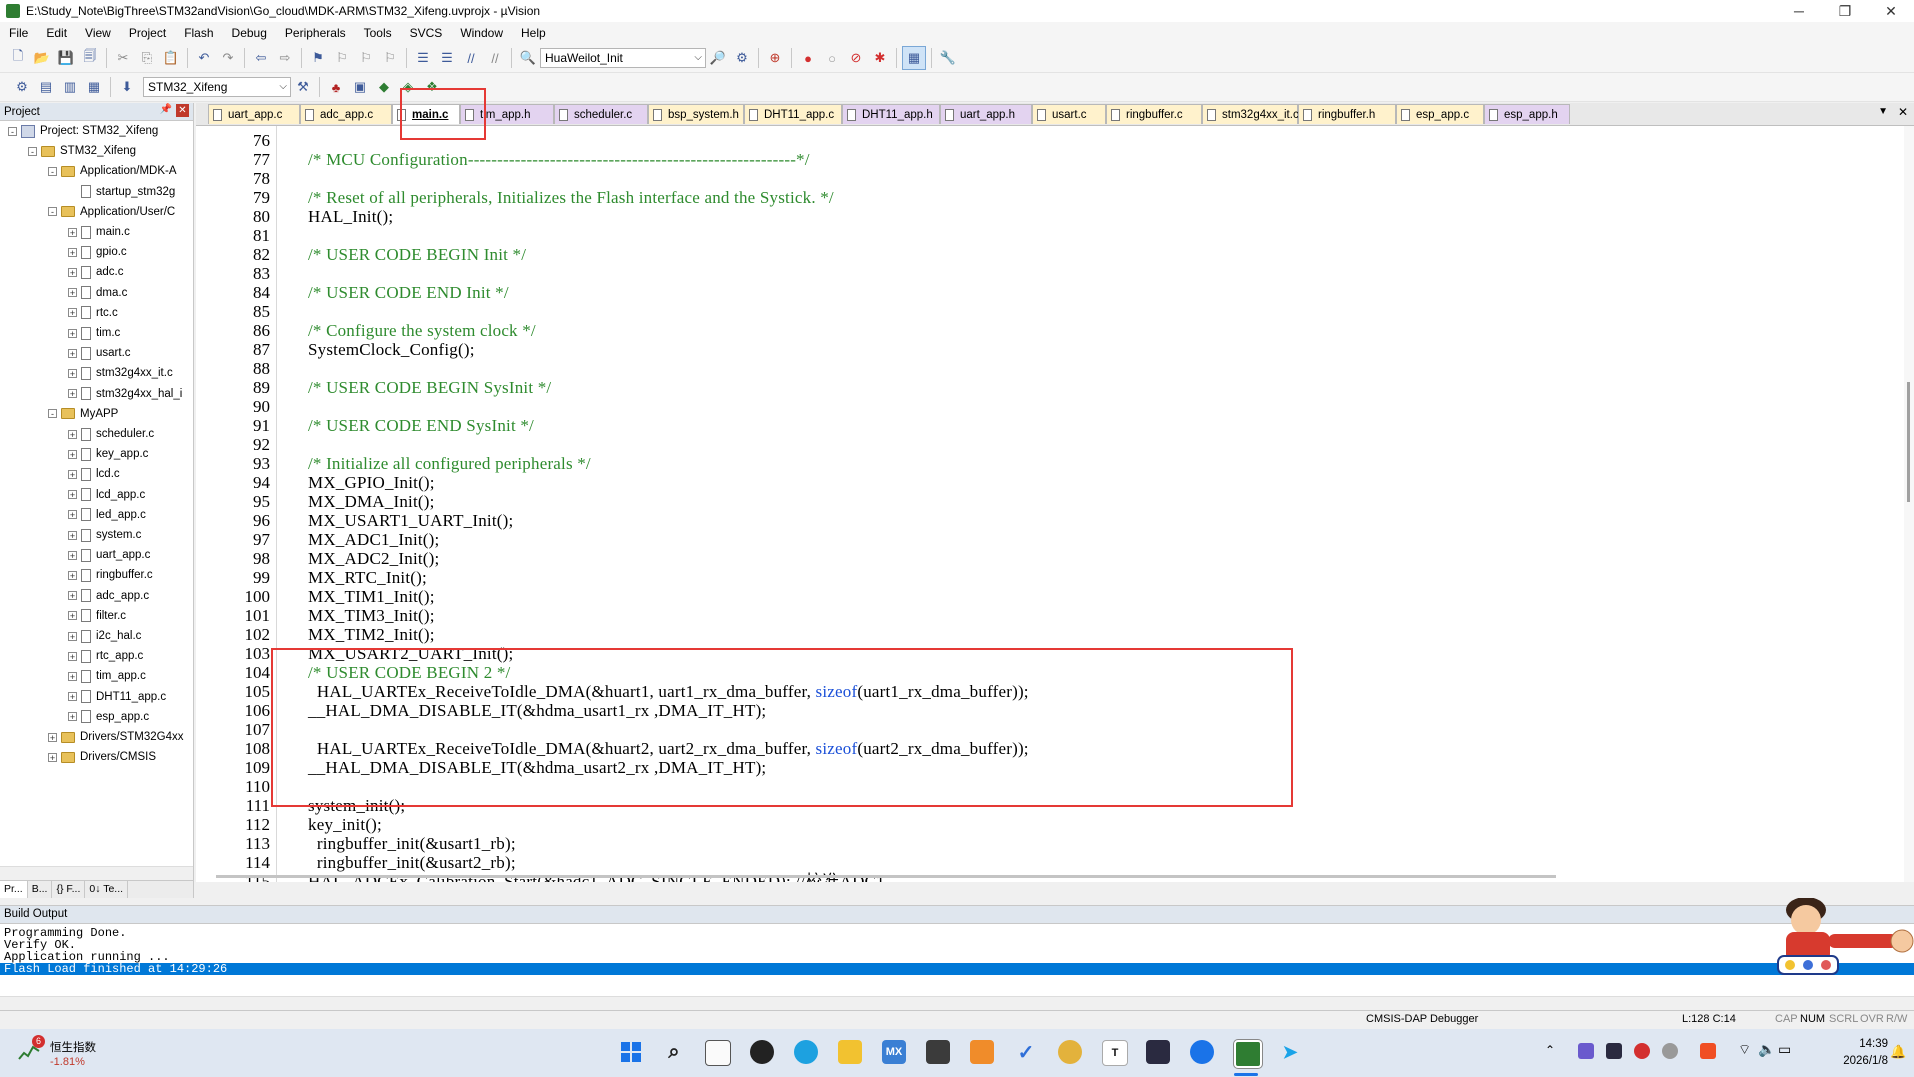 The image size is (1914, 1077). I want to click on uncomment-icon: //, so click(495, 58).